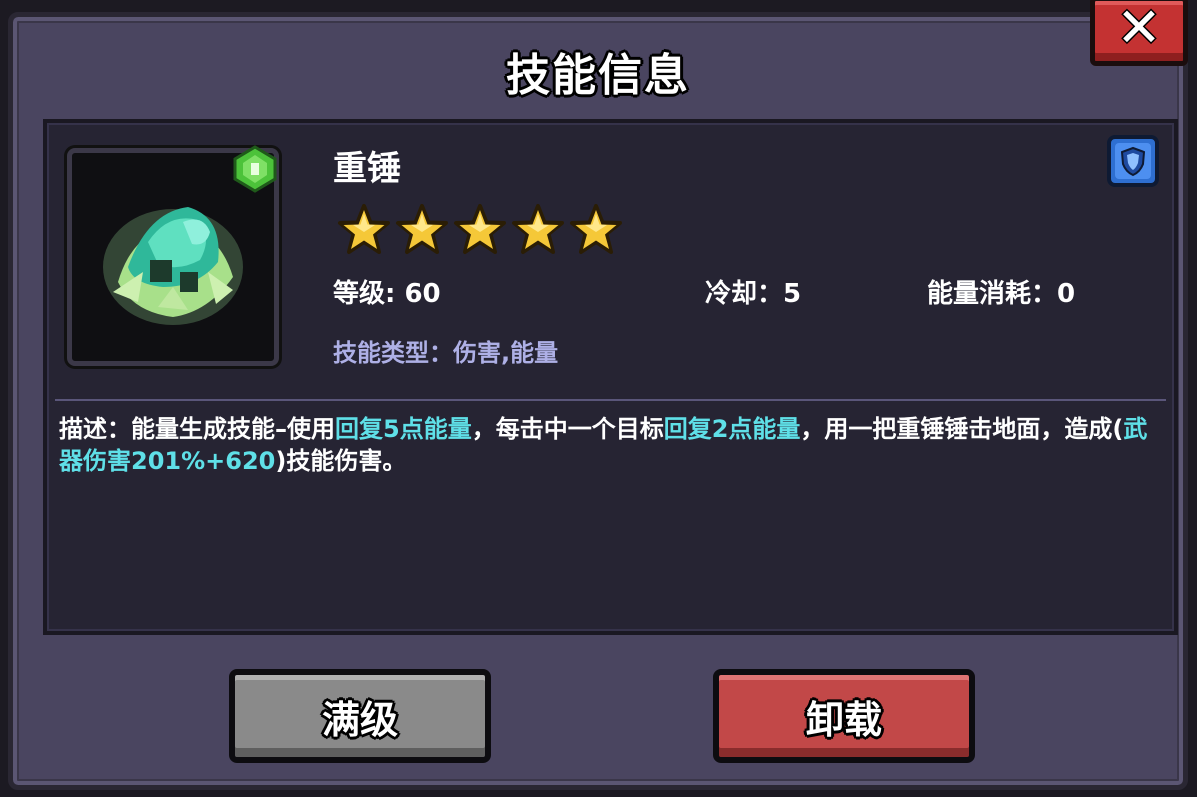  Describe the element at coordinates (367, 169) in the screenshot. I see `skill-name: 重锤` at that location.